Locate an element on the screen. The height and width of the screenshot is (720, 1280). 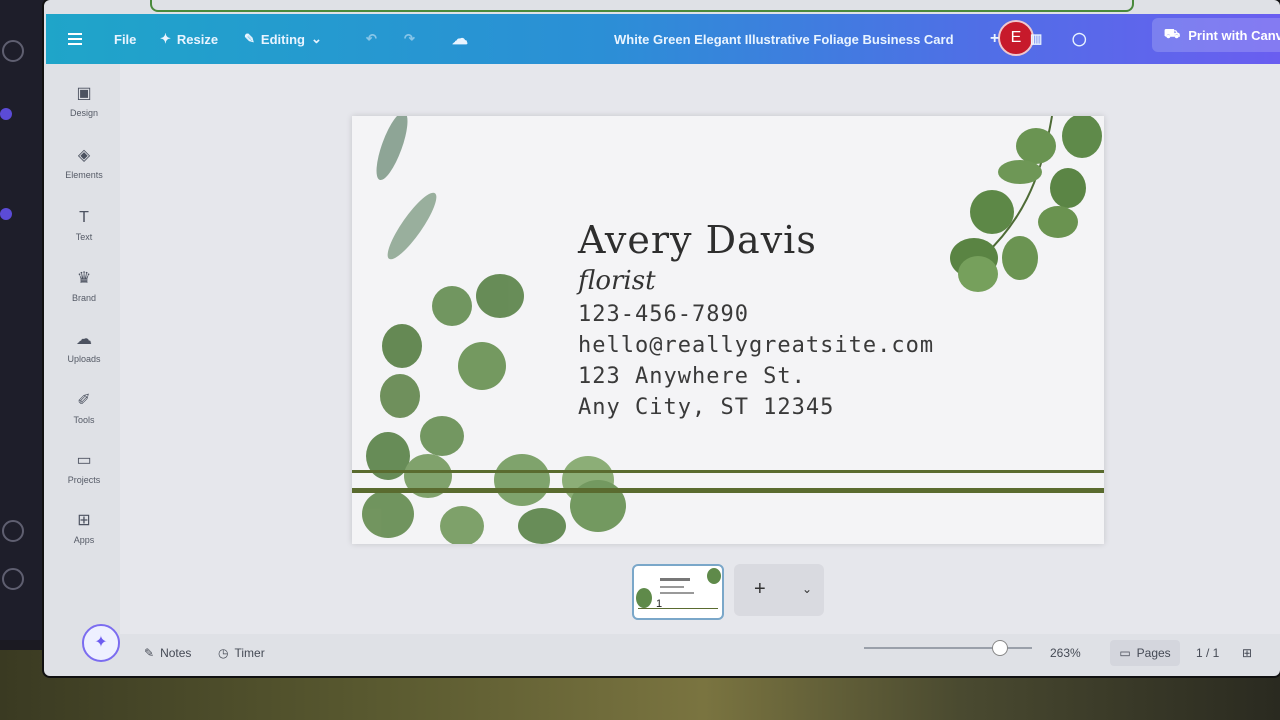
page-number: 1 is located at coordinates (659, 604).